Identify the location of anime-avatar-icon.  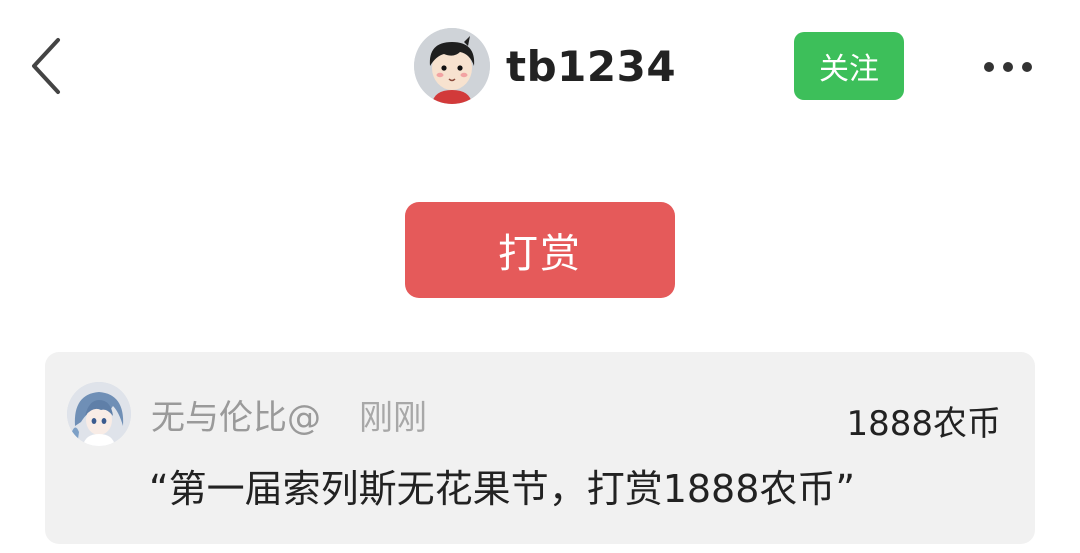
(99, 414).